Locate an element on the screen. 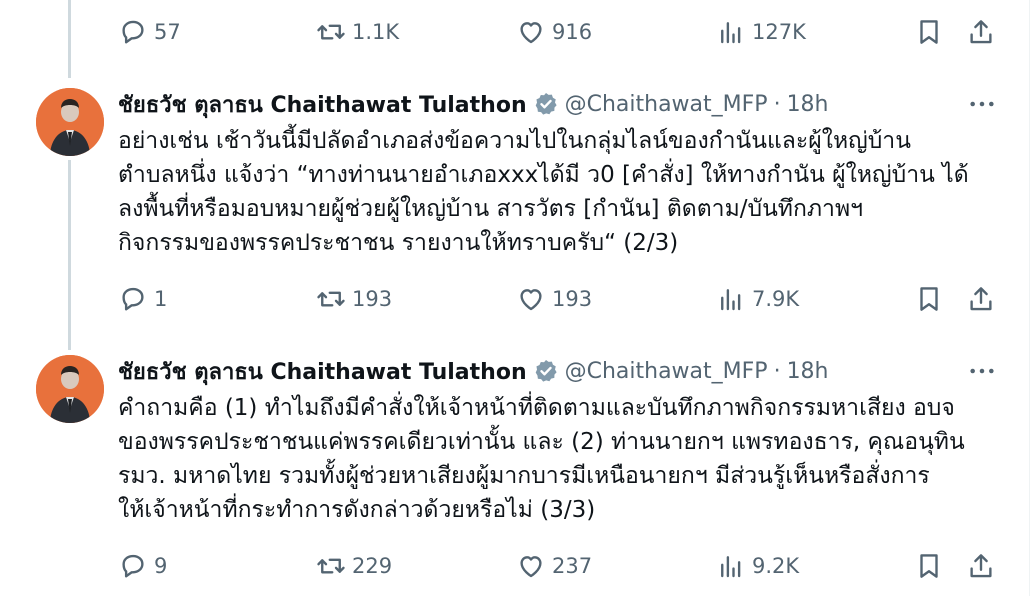  retweet-count: 193 is located at coordinates (372, 299).